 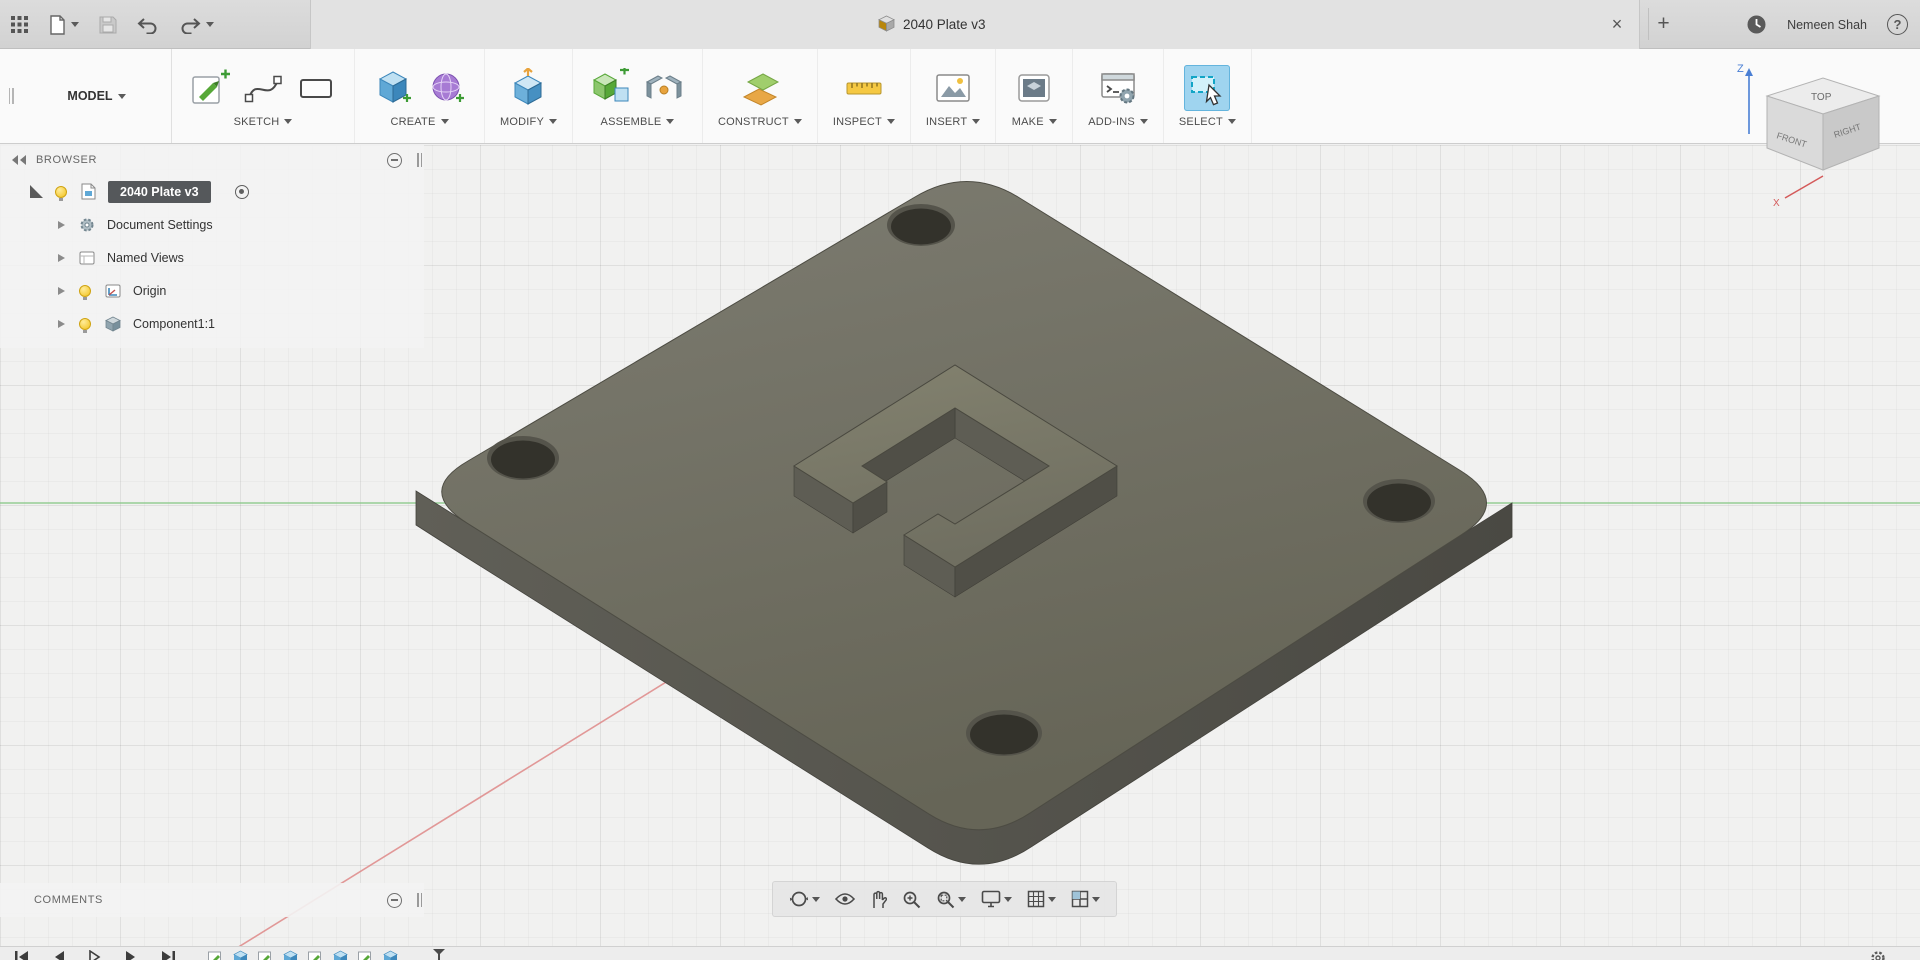 What do you see at coordinates (1034, 88) in the screenshot?
I see `make-3d-print-icon` at bounding box center [1034, 88].